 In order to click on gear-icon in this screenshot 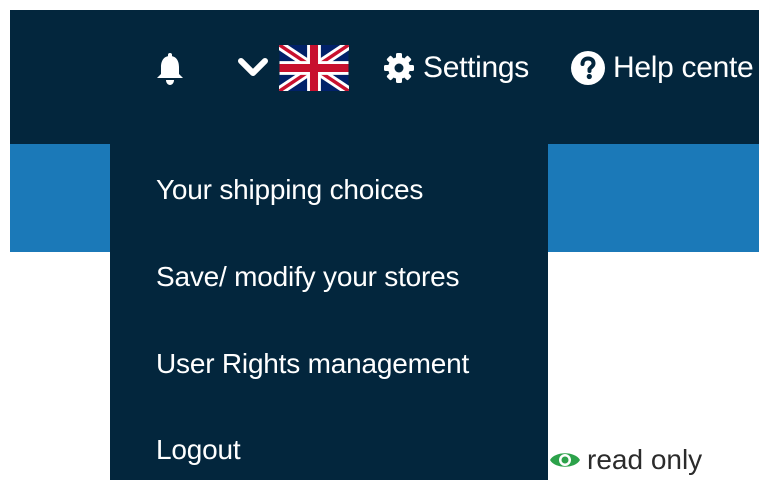, I will do `click(399, 68)`.